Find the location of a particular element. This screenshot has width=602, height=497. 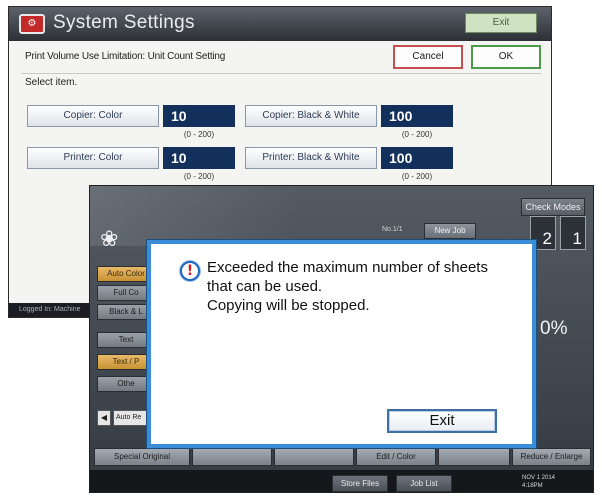

field-range-copier-bw: (0 - 200) is located at coordinates (417, 134).